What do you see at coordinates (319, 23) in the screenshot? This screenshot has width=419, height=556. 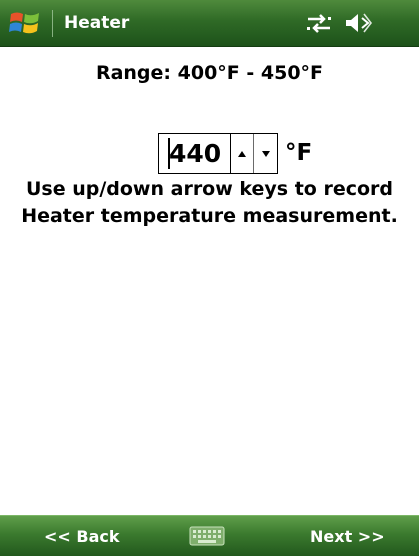 I see `connectivity-icon` at bounding box center [319, 23].